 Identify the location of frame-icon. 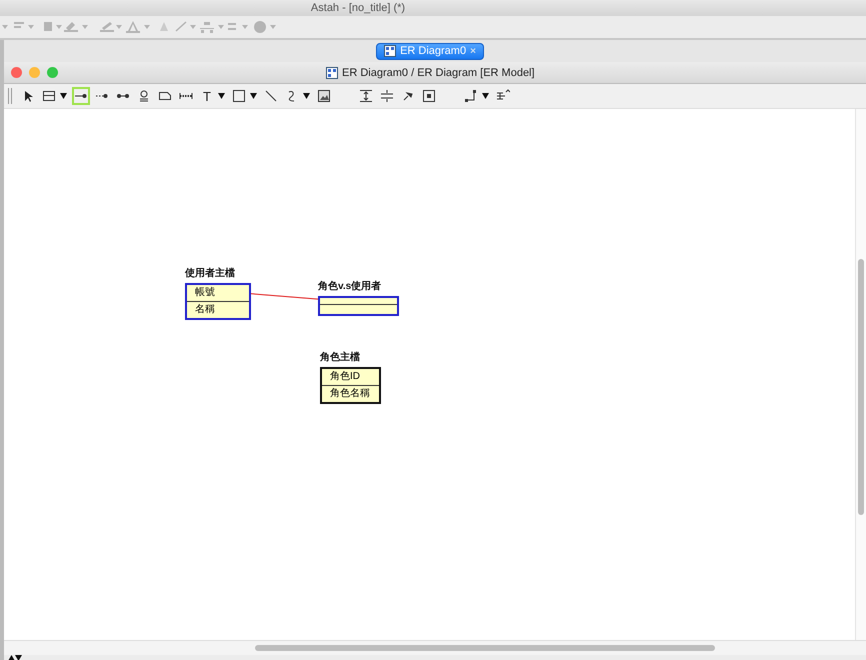
(429, 96).